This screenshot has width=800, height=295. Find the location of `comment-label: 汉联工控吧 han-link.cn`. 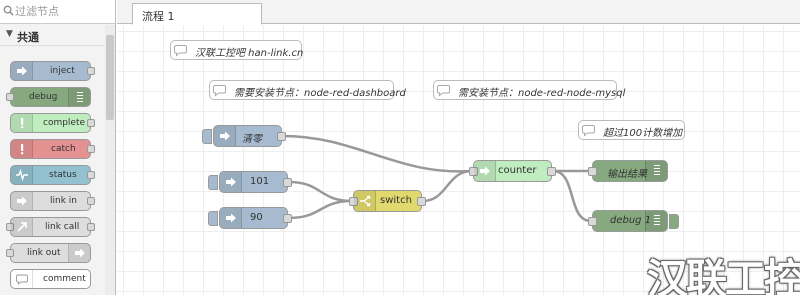

comment-label: 汉联工控吧 han-link.cn is located at coordinates (249, 53).